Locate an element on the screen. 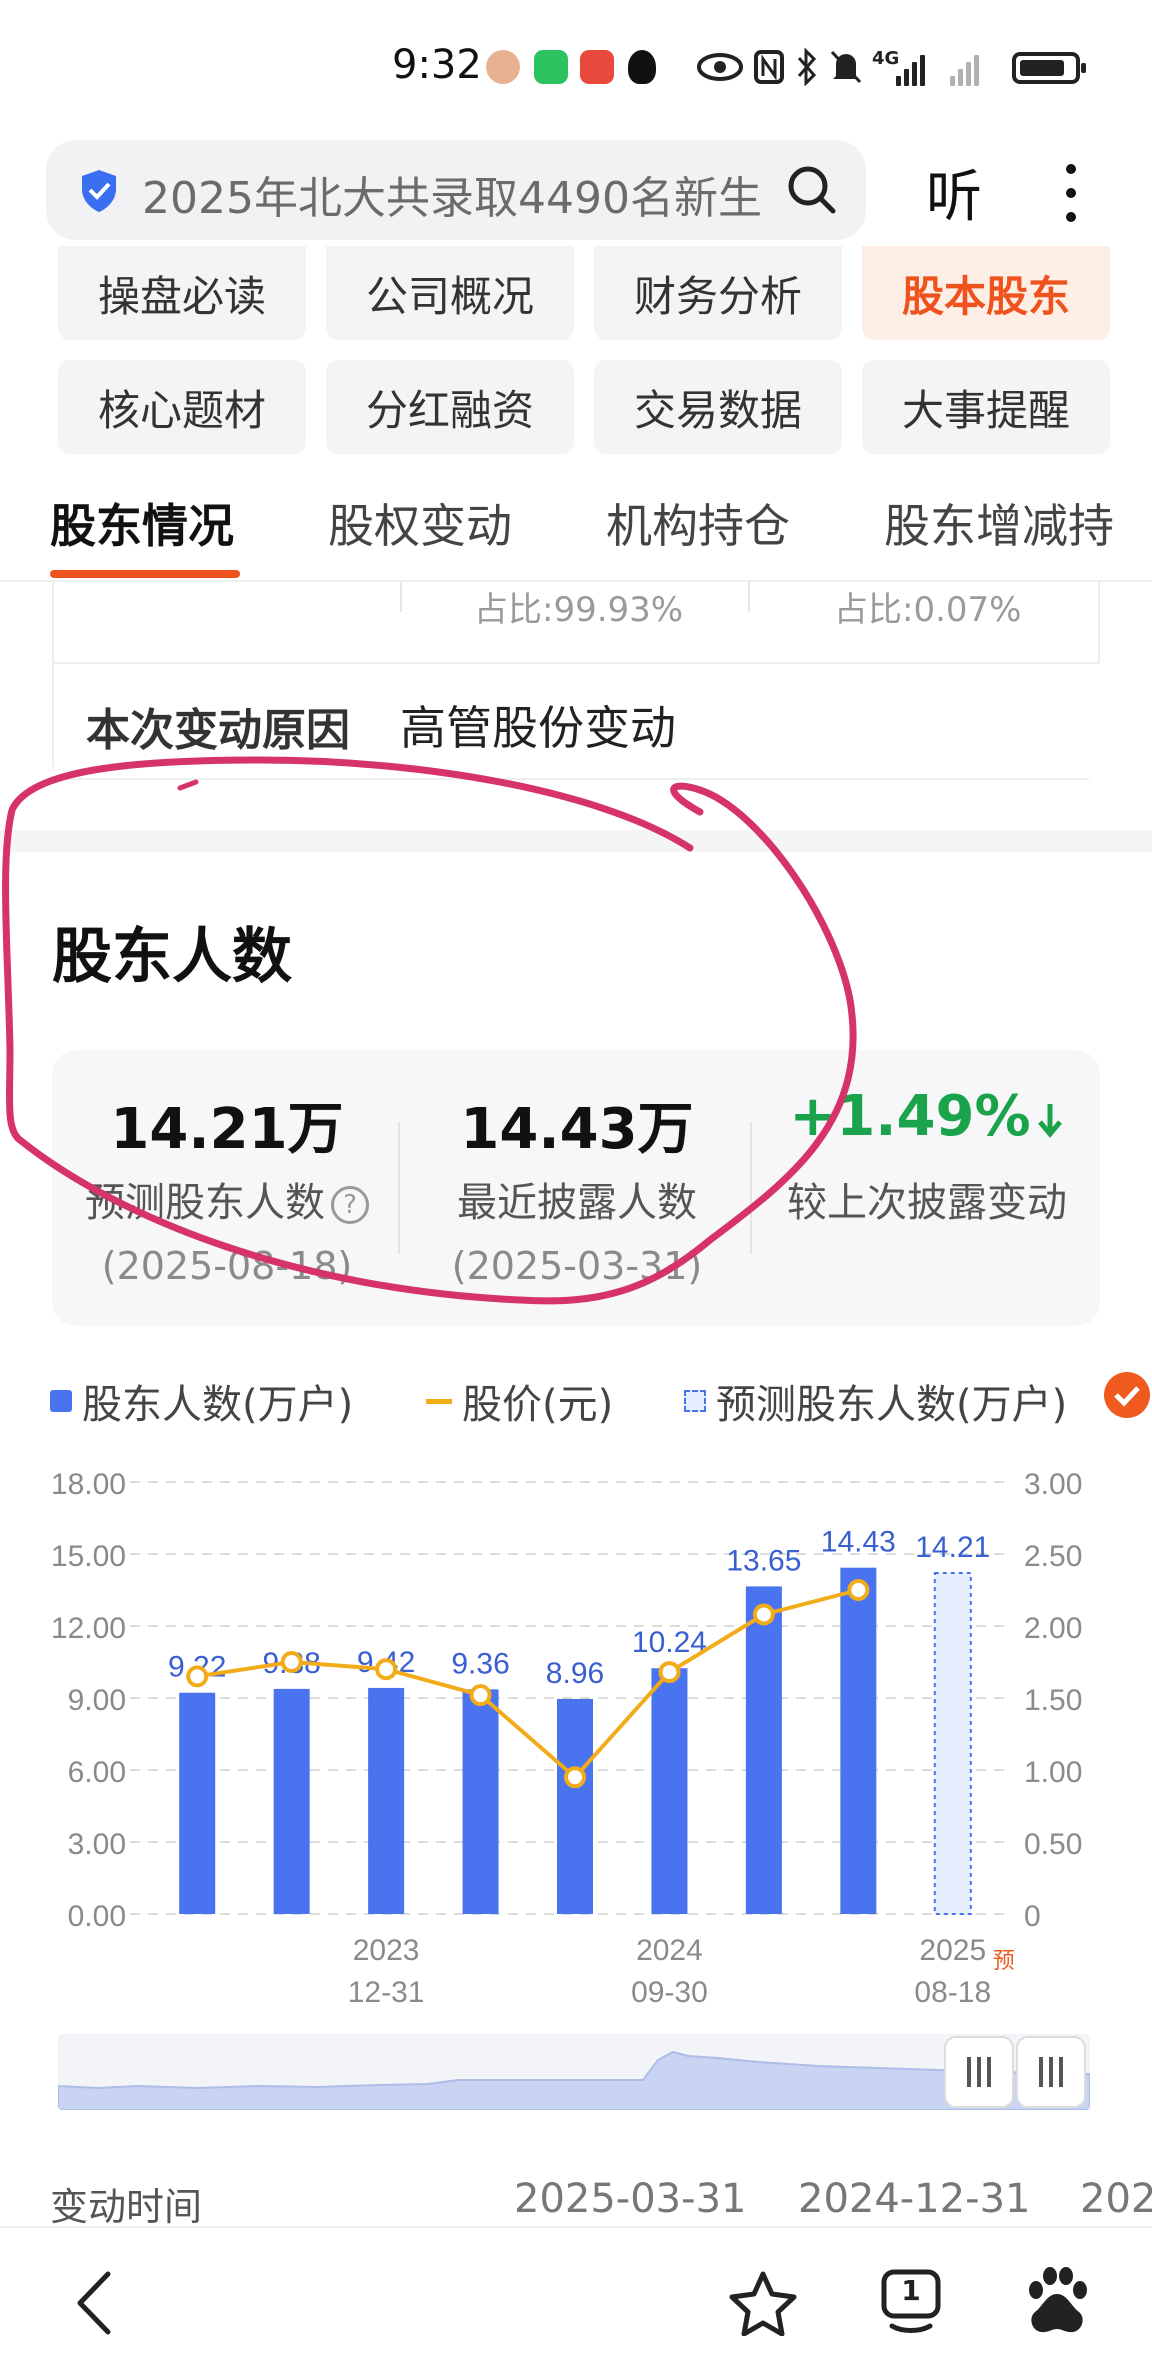  x-tick-year: 2025 is located at coordinates (952, 1950).